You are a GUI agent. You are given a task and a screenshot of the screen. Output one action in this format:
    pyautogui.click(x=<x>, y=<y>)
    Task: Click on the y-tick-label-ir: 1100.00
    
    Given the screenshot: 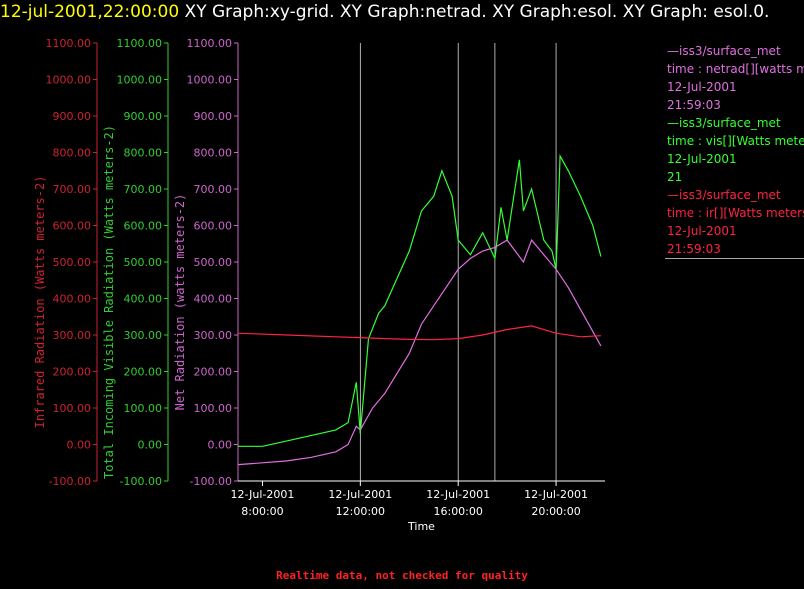 What is the action you would take?
    pyautogui.click(x=69, y=43)
    